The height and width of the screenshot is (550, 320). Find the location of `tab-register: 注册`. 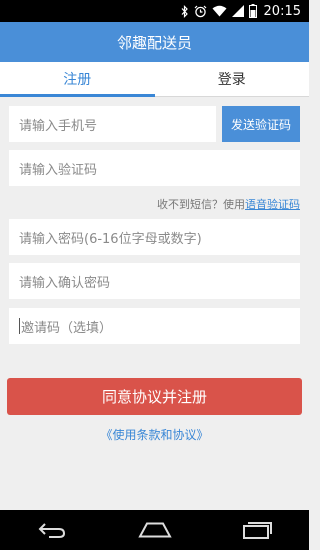

tab-register: 注册 is located at coordinates (77, 79).